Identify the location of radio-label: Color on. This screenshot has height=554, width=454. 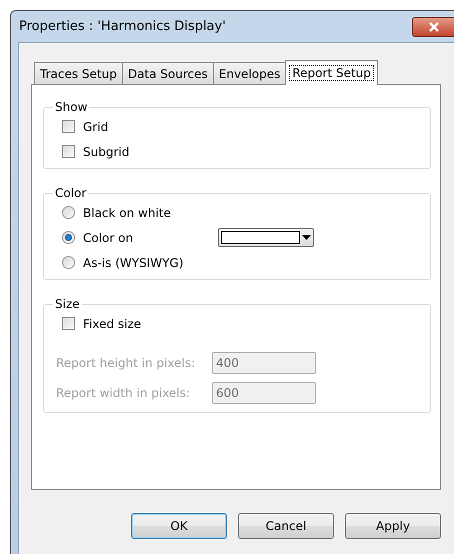
(108, 237).